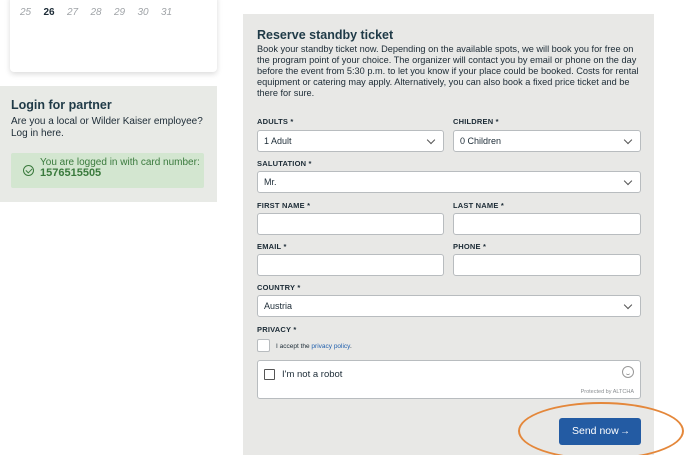 The width and height of the screenshot is (689, 455). I want to click on privacy-checkbox, so click(263, 345).